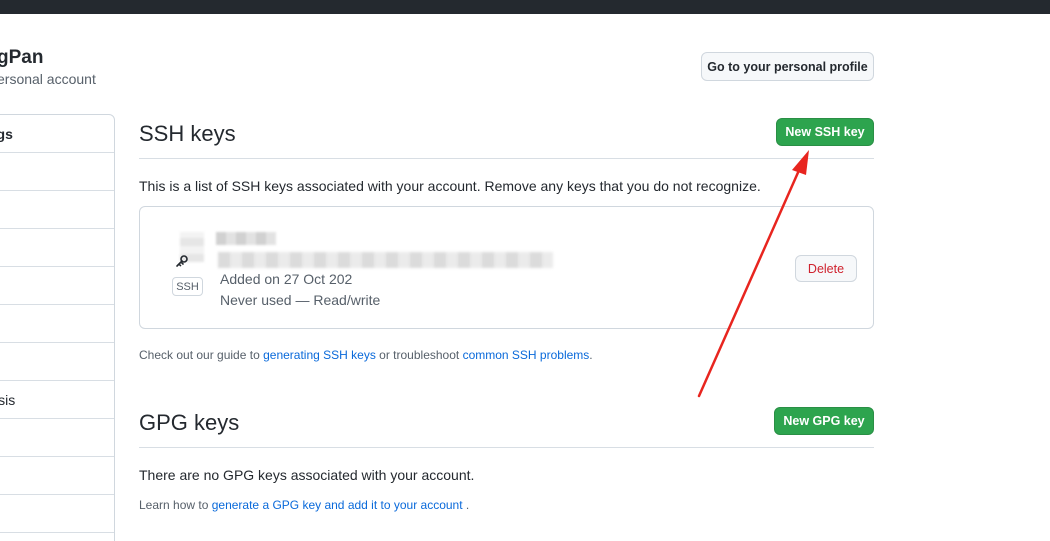  What do you see at coordinates (419, 355) in the screenshot?
I see `guide-middle: or troubleshoot` at bounding box center [419, 355].